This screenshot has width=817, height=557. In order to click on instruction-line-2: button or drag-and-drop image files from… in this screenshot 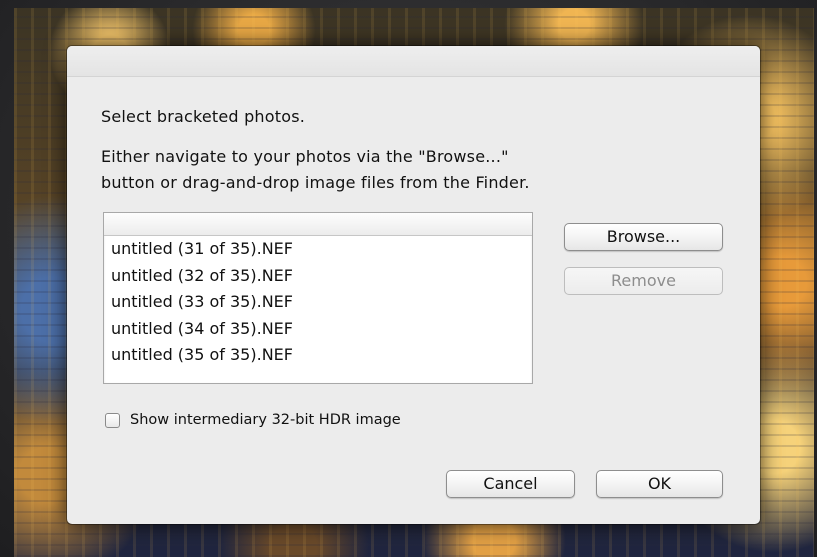, I will do `click(315, 182)`.